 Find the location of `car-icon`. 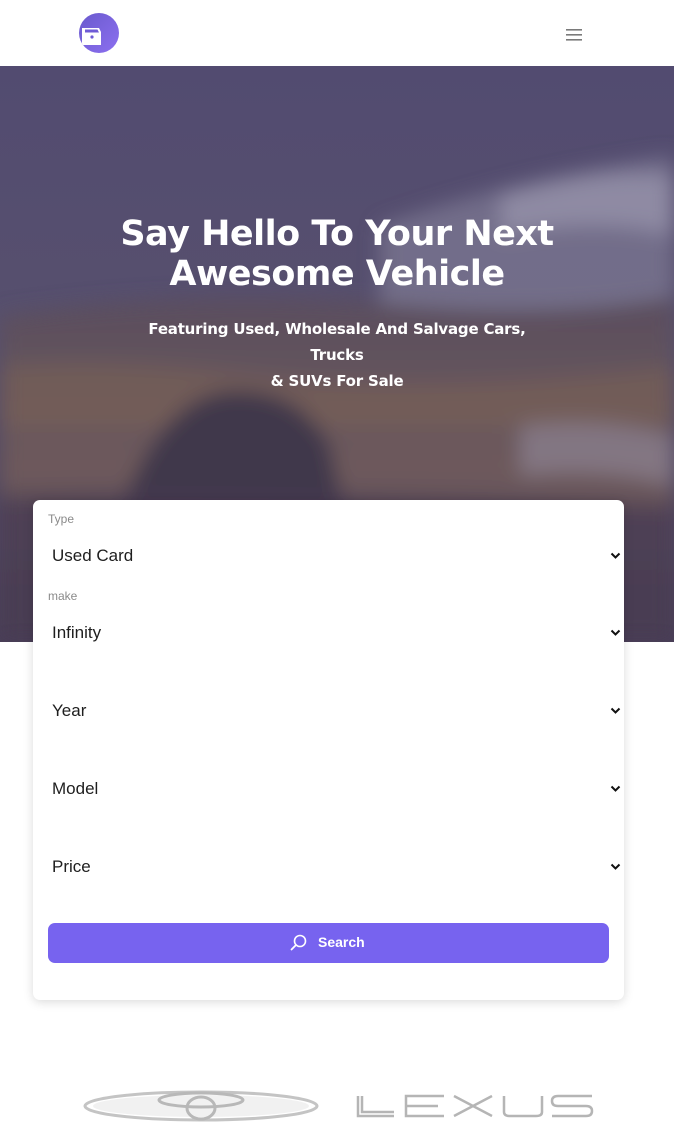

car-icon is located at coordinates (91, 36).